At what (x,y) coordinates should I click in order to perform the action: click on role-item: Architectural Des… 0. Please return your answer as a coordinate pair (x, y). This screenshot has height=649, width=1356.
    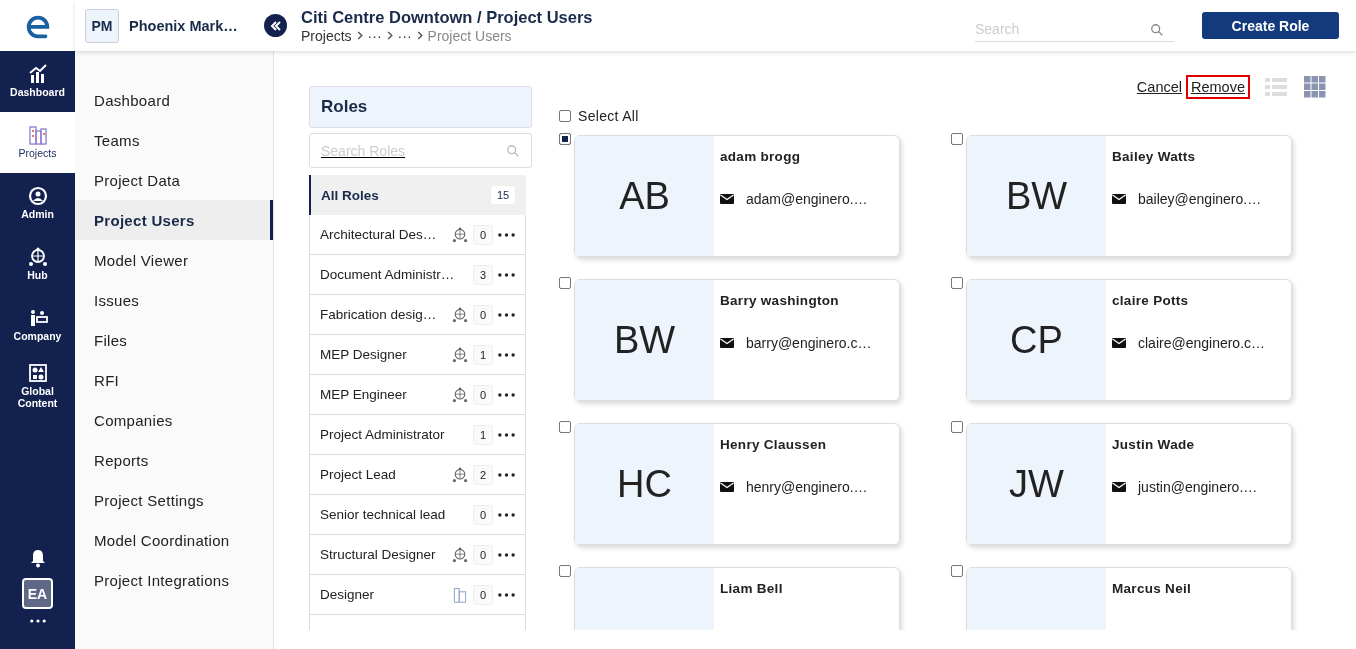
    Looking at the image, I should click on (417, 235).